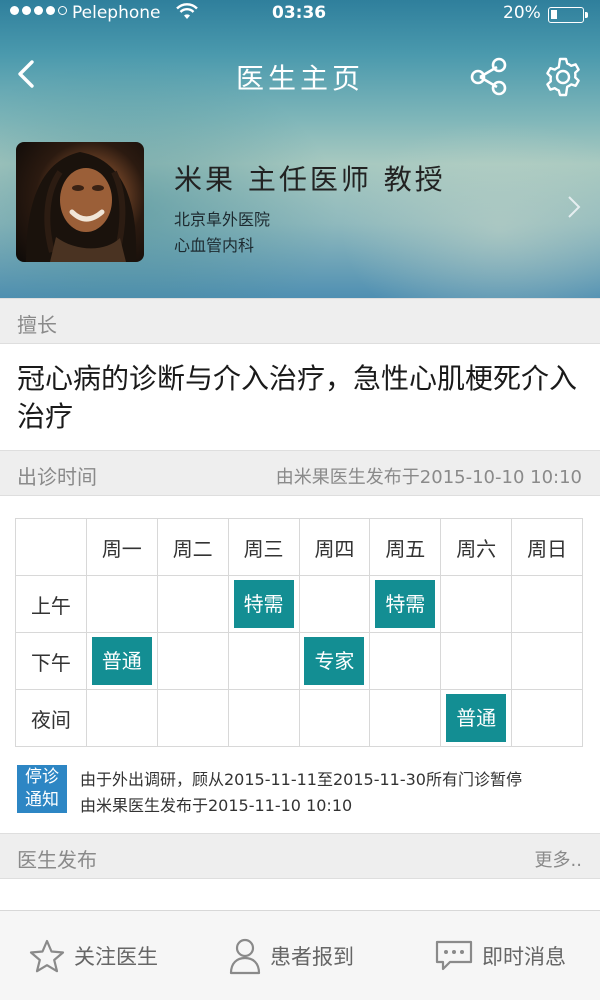  What do you see at coordinates (116, 957) in the screenshot?
I see `follow-doctor-label: 关注医生` at bounding box center [116, 957].